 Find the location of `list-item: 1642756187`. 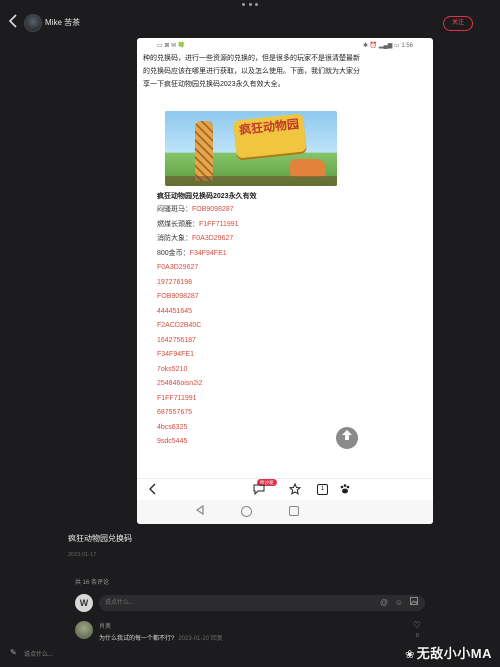

list-item: 1642756187 is located at coordinates (267, 341).